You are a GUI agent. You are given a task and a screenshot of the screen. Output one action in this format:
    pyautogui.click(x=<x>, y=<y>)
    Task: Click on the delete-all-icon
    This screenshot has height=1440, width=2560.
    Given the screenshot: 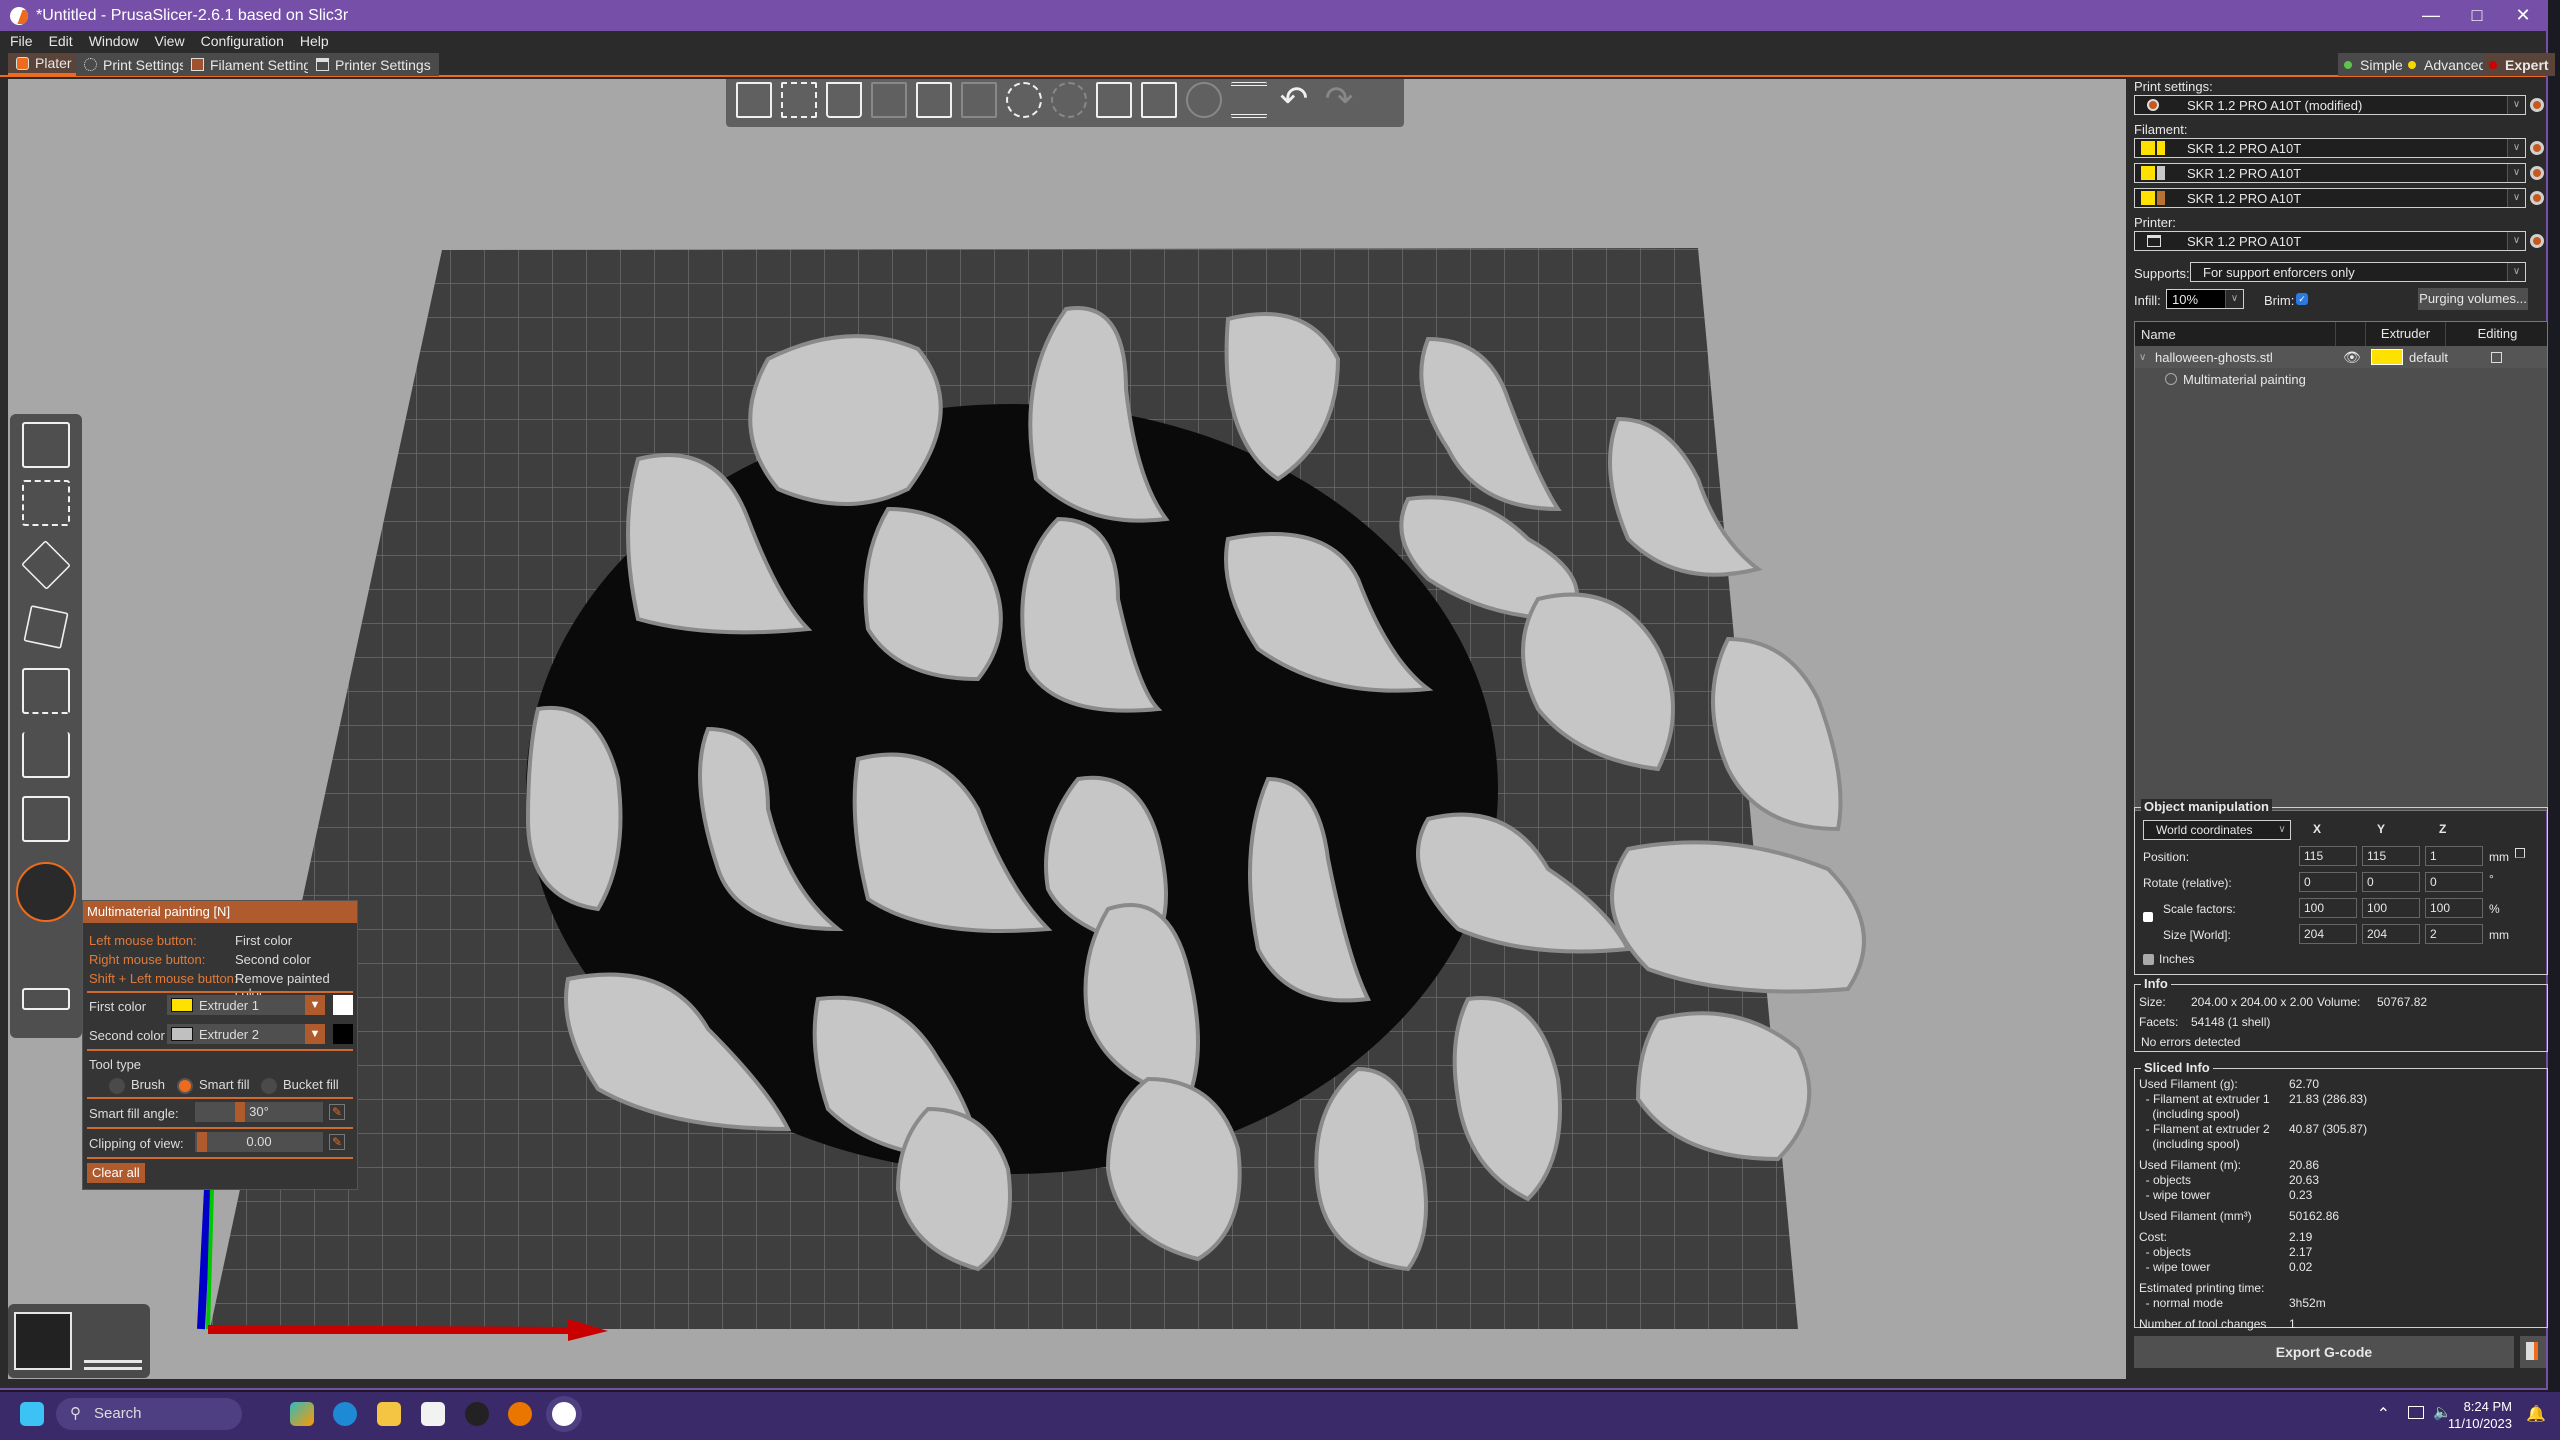 What is the action you would take?
    pyautogui.click(x=844, y=99)
    